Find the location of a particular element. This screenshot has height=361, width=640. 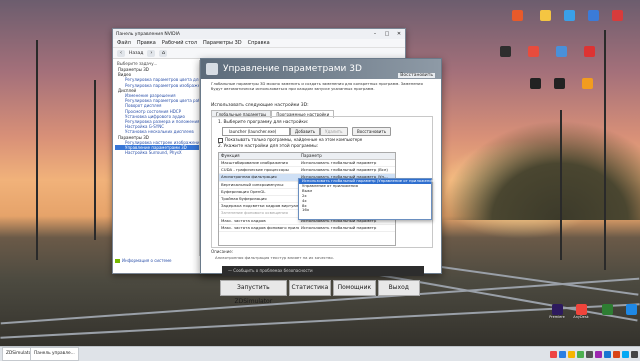

tree-item: Установка нескольких дисплеев is located at coordinates (157, 131).